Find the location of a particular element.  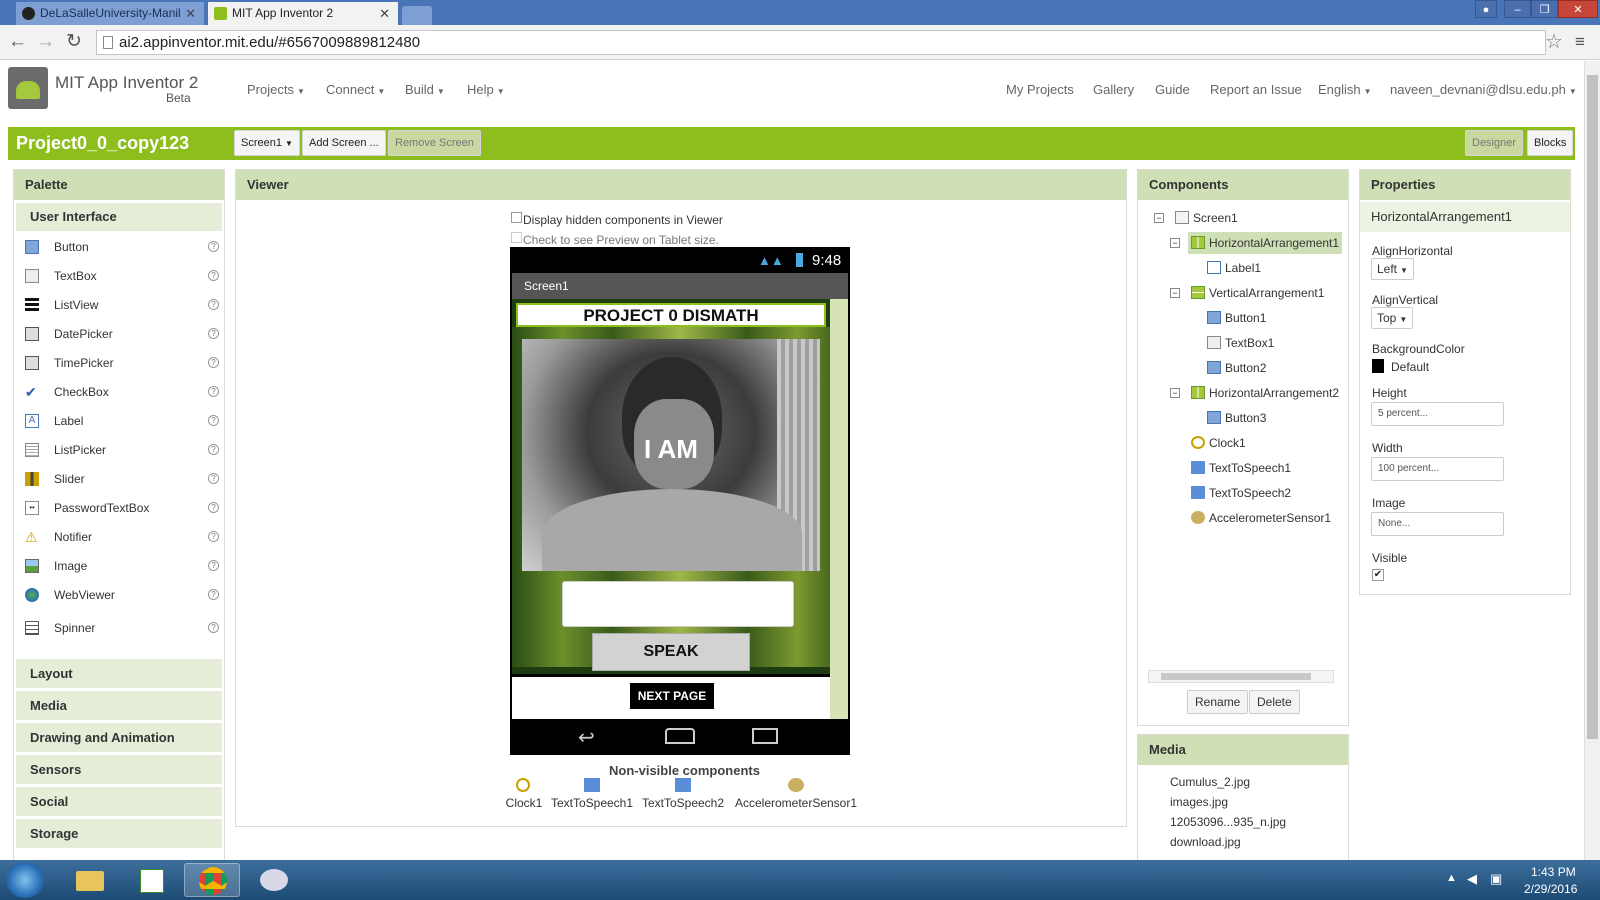

page-scrollbar is located at coordinates (1592, 460).